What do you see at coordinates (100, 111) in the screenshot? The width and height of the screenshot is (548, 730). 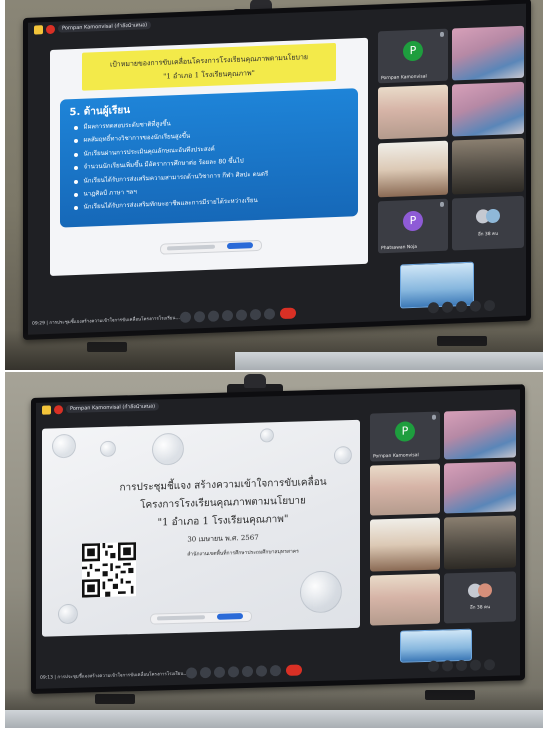 I see `slide-box-title: 5. ด้านผู้เรียน` at bounding box center [100, 111].